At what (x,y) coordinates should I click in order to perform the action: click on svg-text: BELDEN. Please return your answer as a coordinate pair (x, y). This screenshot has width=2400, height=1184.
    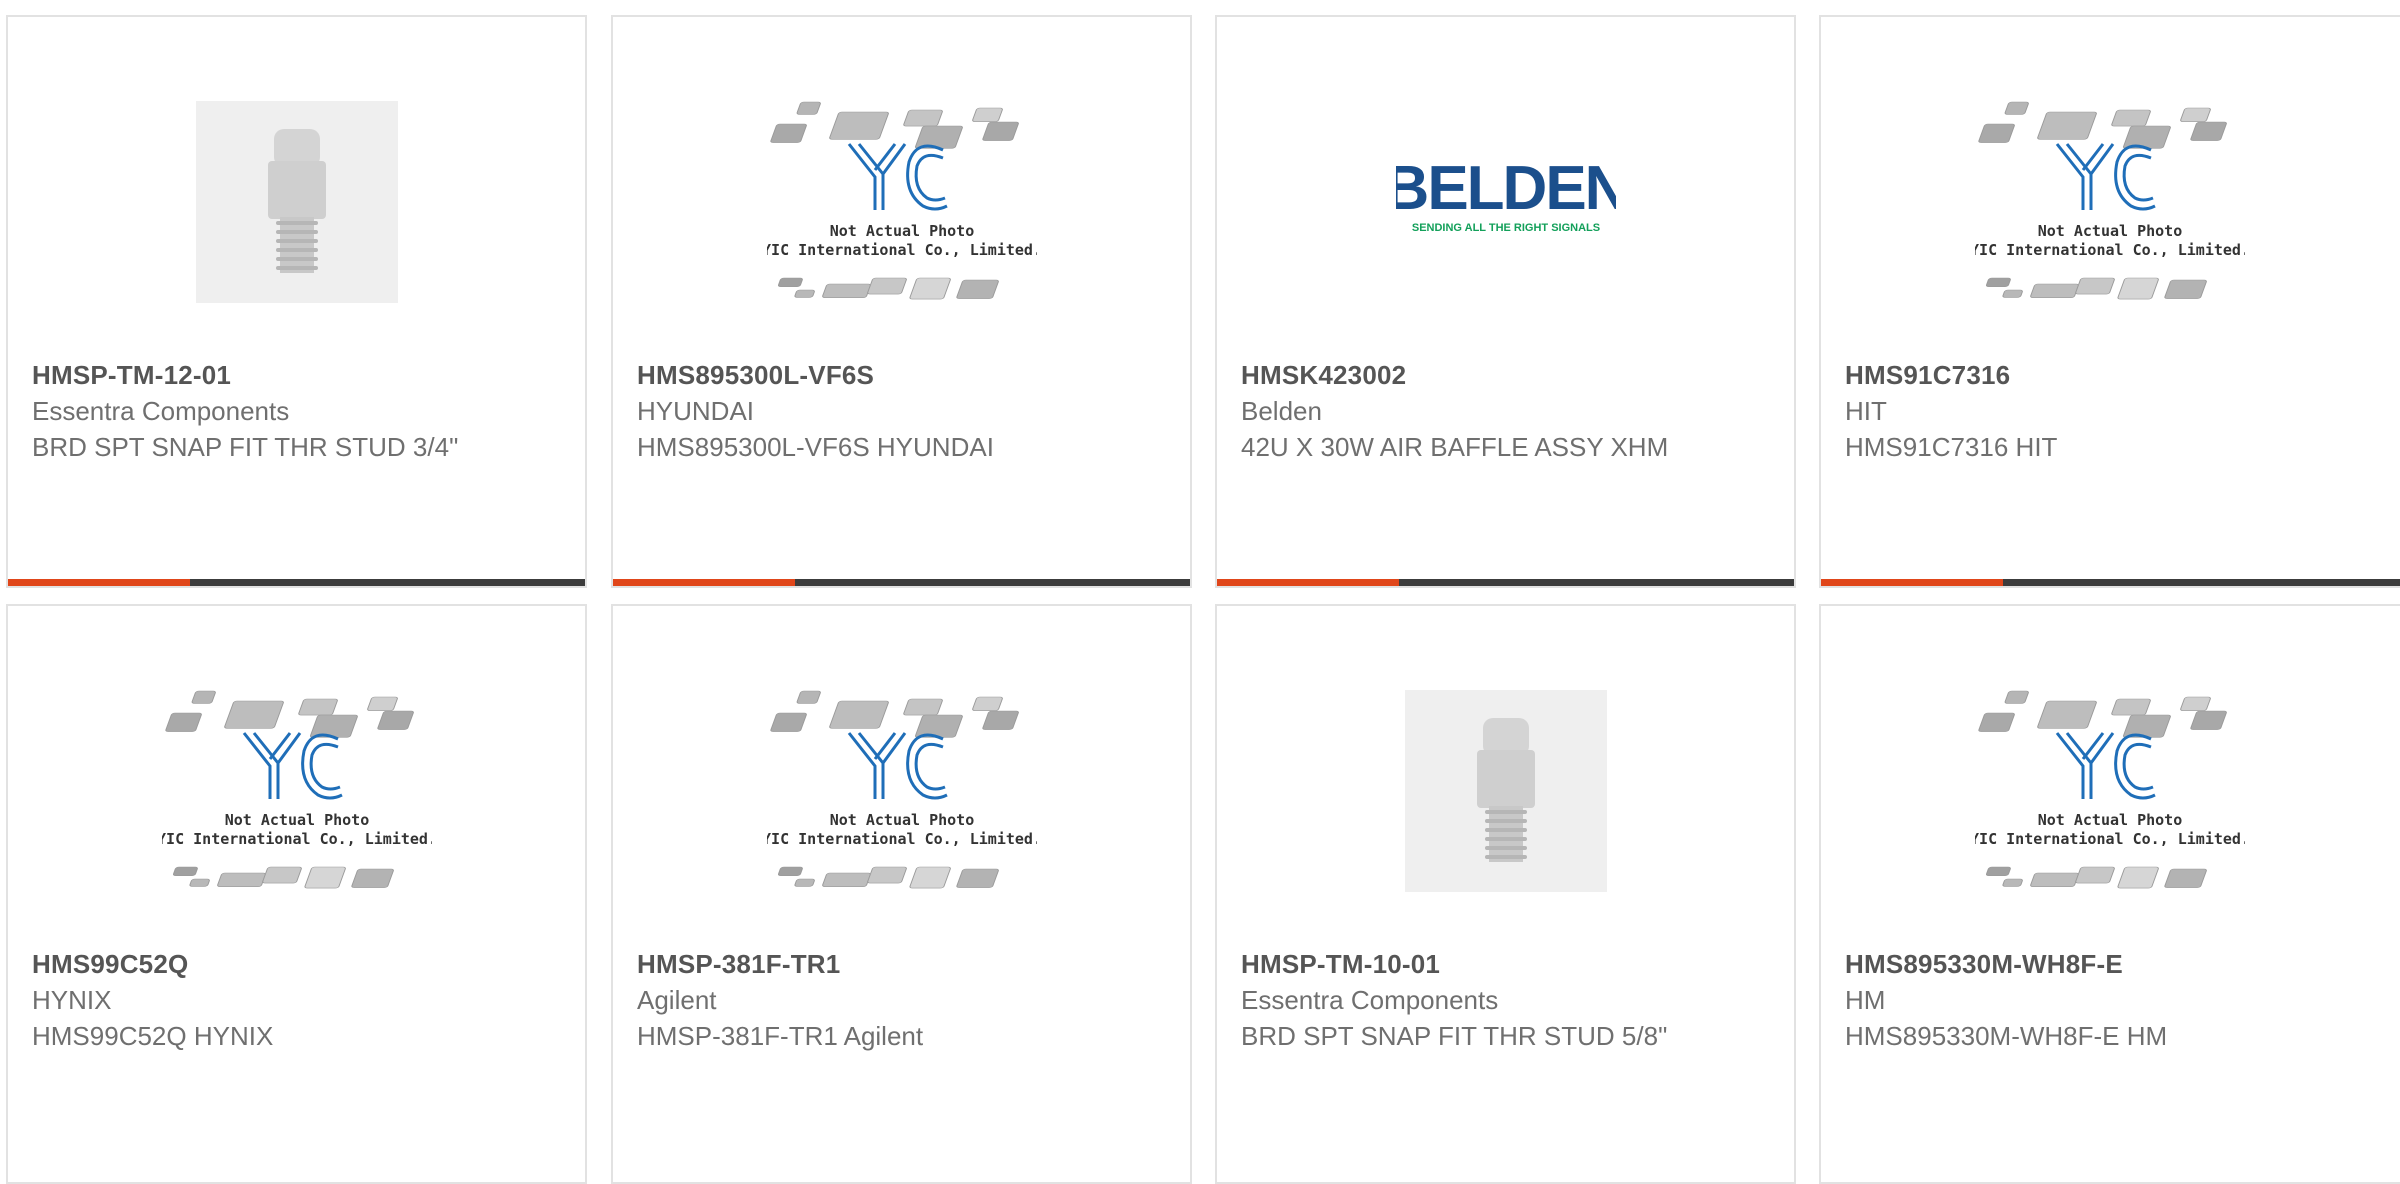
    Looking at the image, I should click on (1506, 190).